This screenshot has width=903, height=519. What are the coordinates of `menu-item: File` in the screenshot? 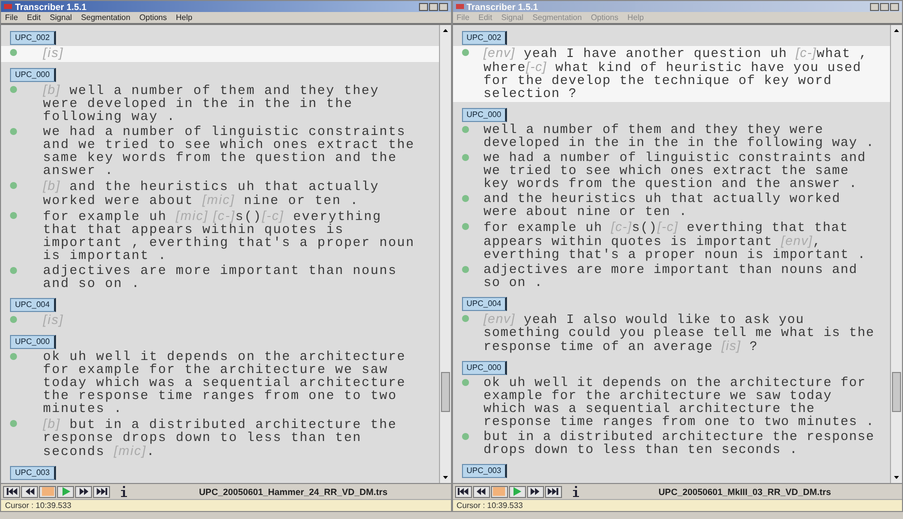 It's located at (11, 17).